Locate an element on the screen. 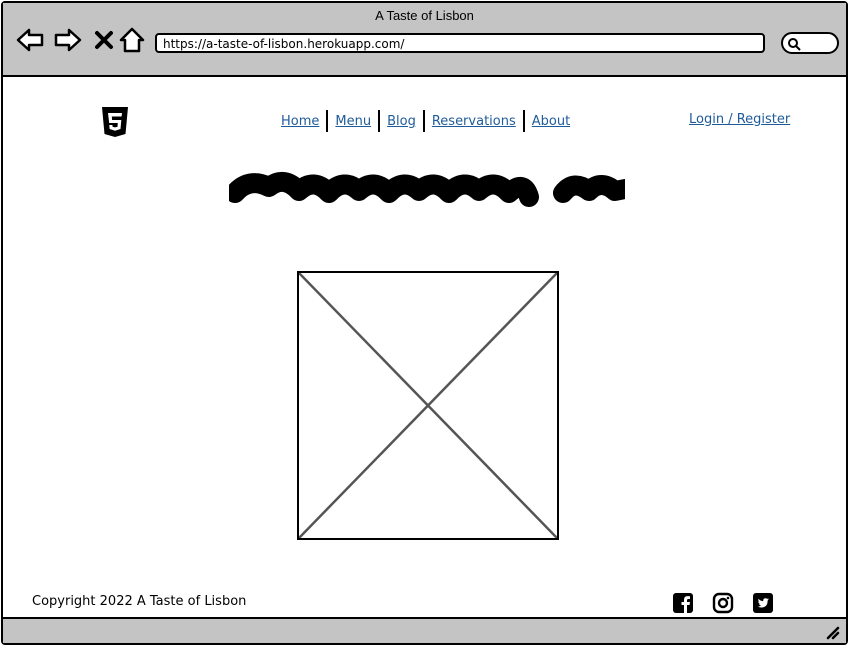 Image resolution: width=852 pixels, height=649 pixels. copyright-text: Copyright 2022 A Taste of Lisbon is located at coordinates (139, 601).